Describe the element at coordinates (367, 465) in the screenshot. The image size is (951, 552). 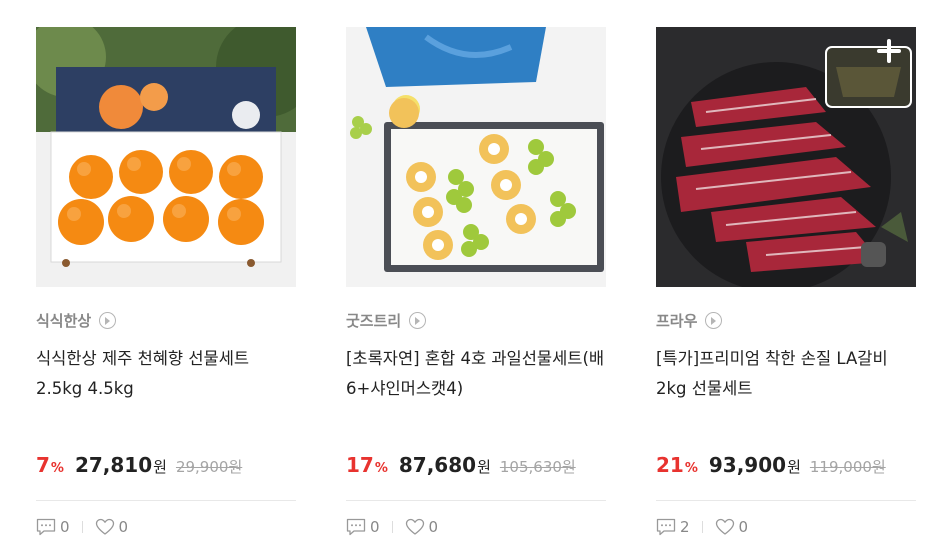
I see `discount-rate: 17%` at that location.